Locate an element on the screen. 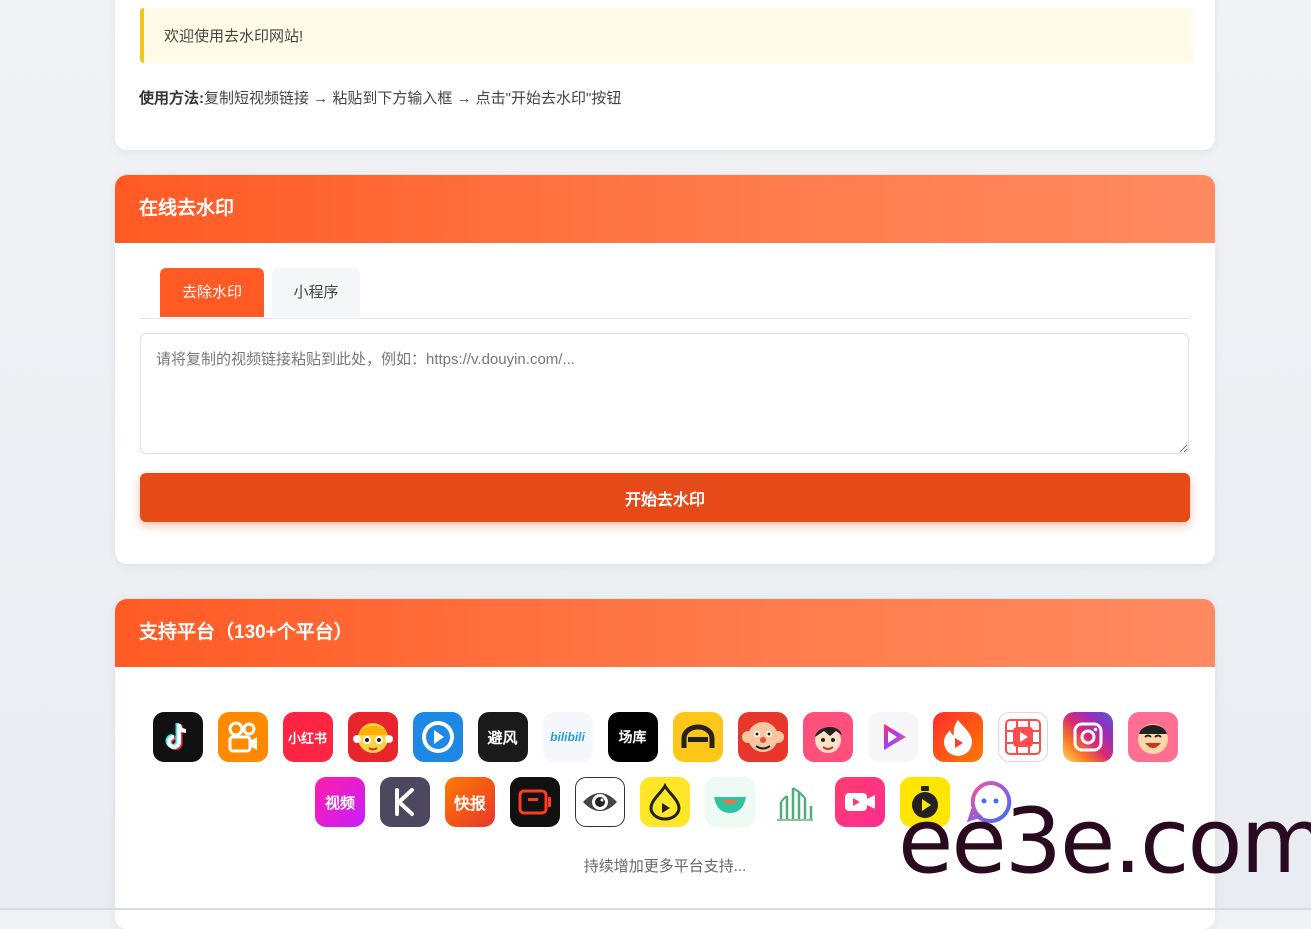  bamboo-icon is located at coordinates (795, 802).